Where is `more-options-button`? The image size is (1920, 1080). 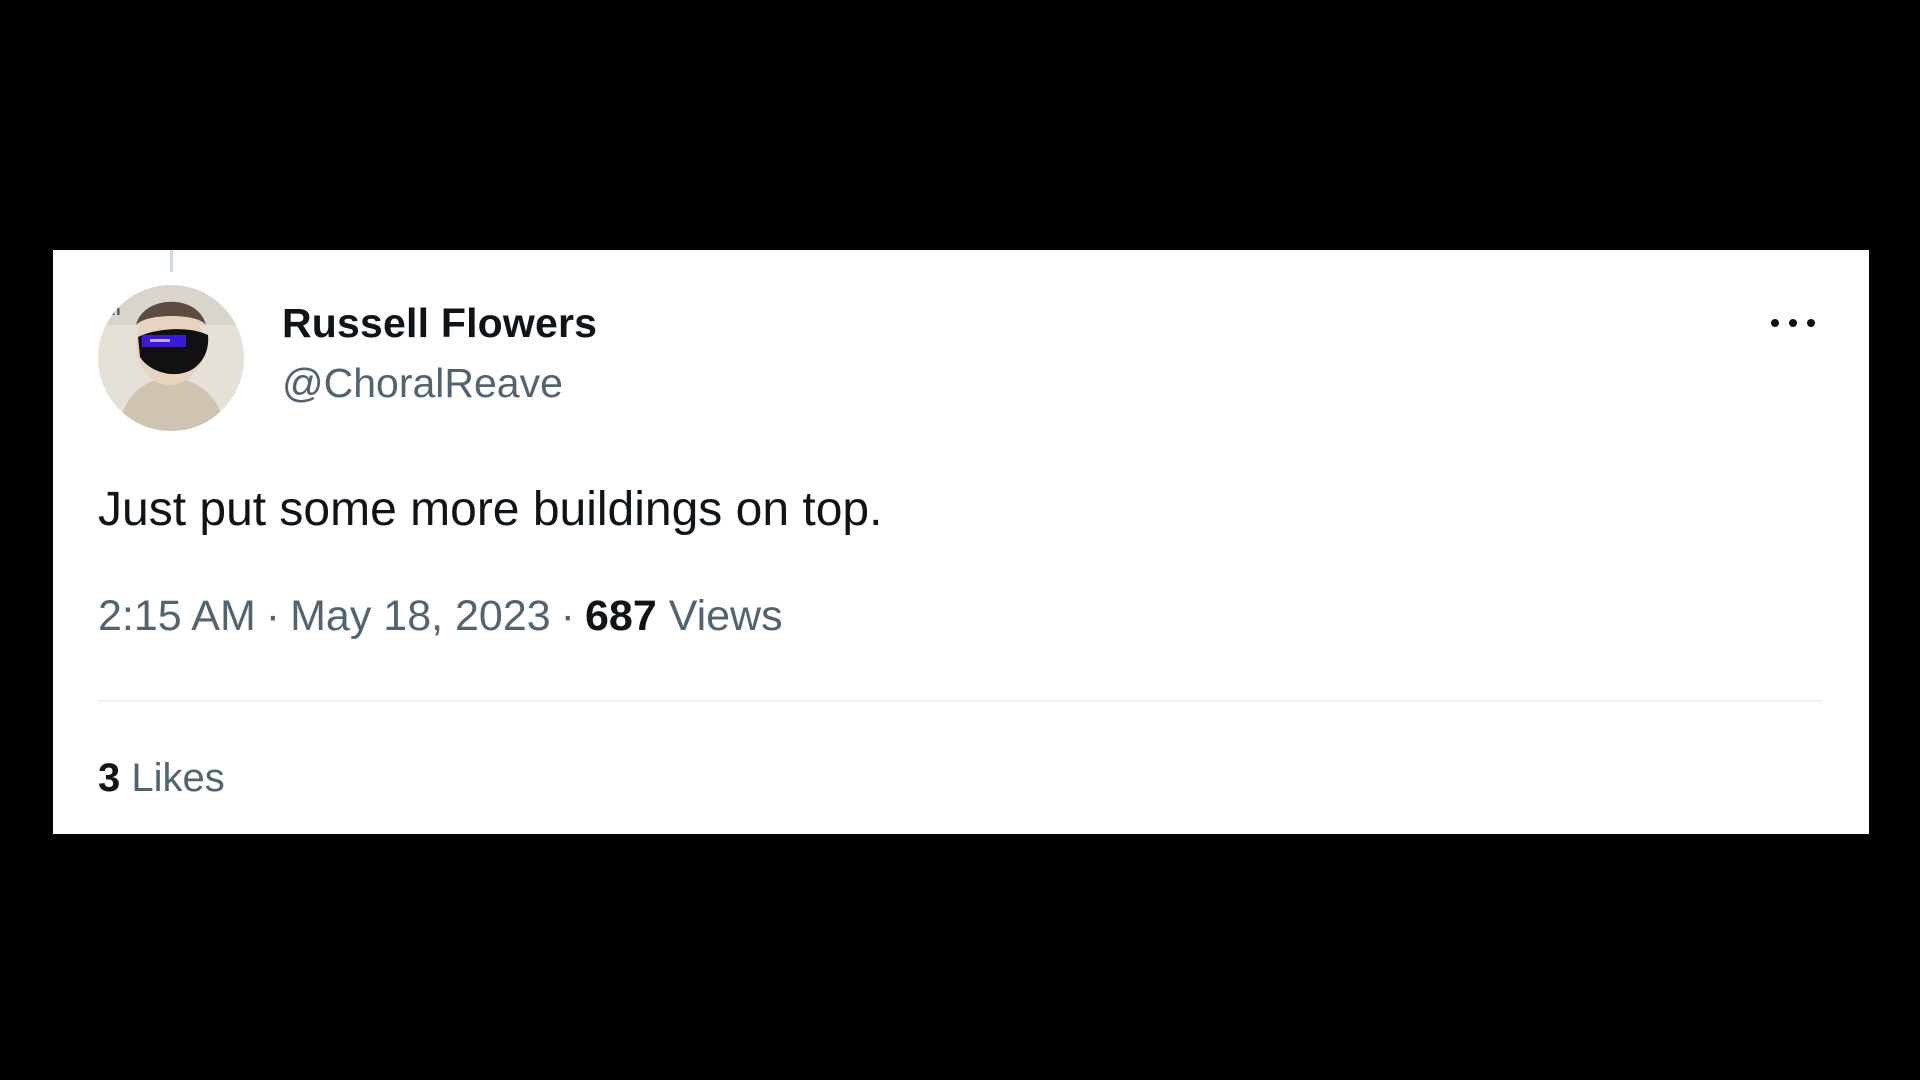 more-options-button is located at coordinates (1793, 323).